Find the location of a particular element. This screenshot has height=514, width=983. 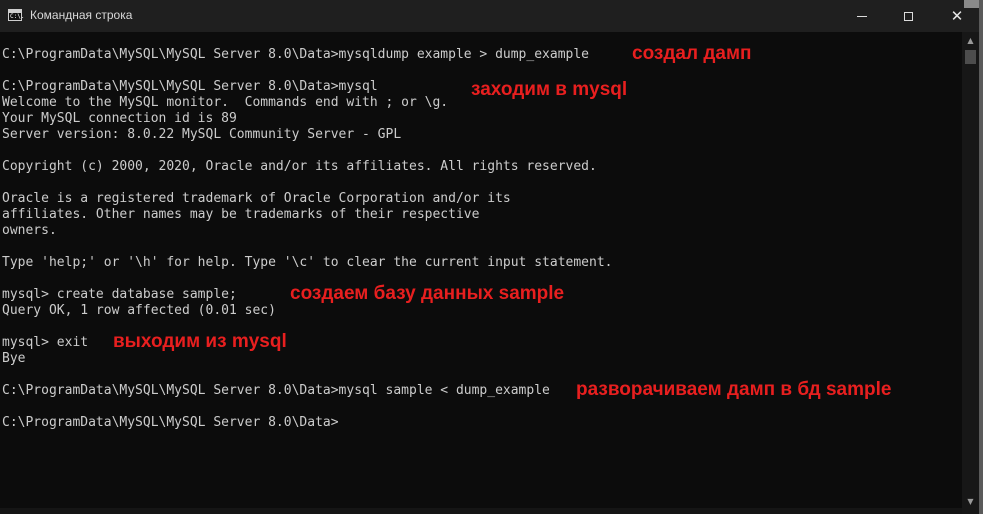

scroll-up-arrow-icon: ▲ is located at coordinates (970, 40).